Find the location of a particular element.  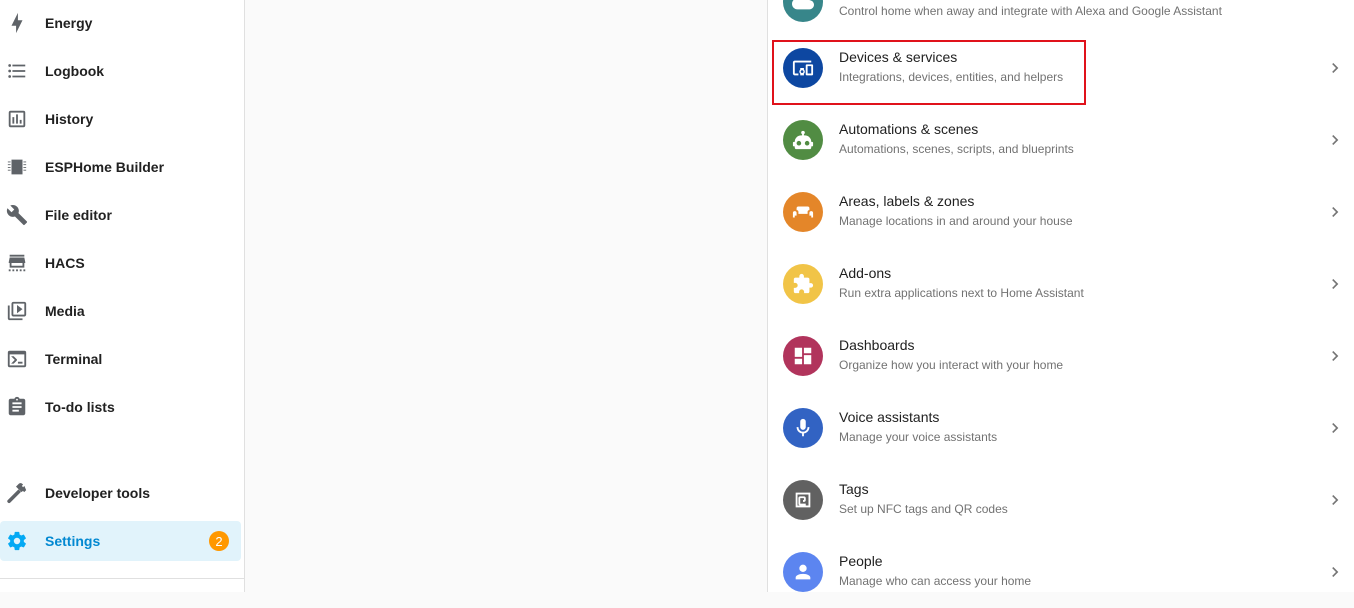

settings-item-title: Voice assistants is located at coordinates (889, 417).